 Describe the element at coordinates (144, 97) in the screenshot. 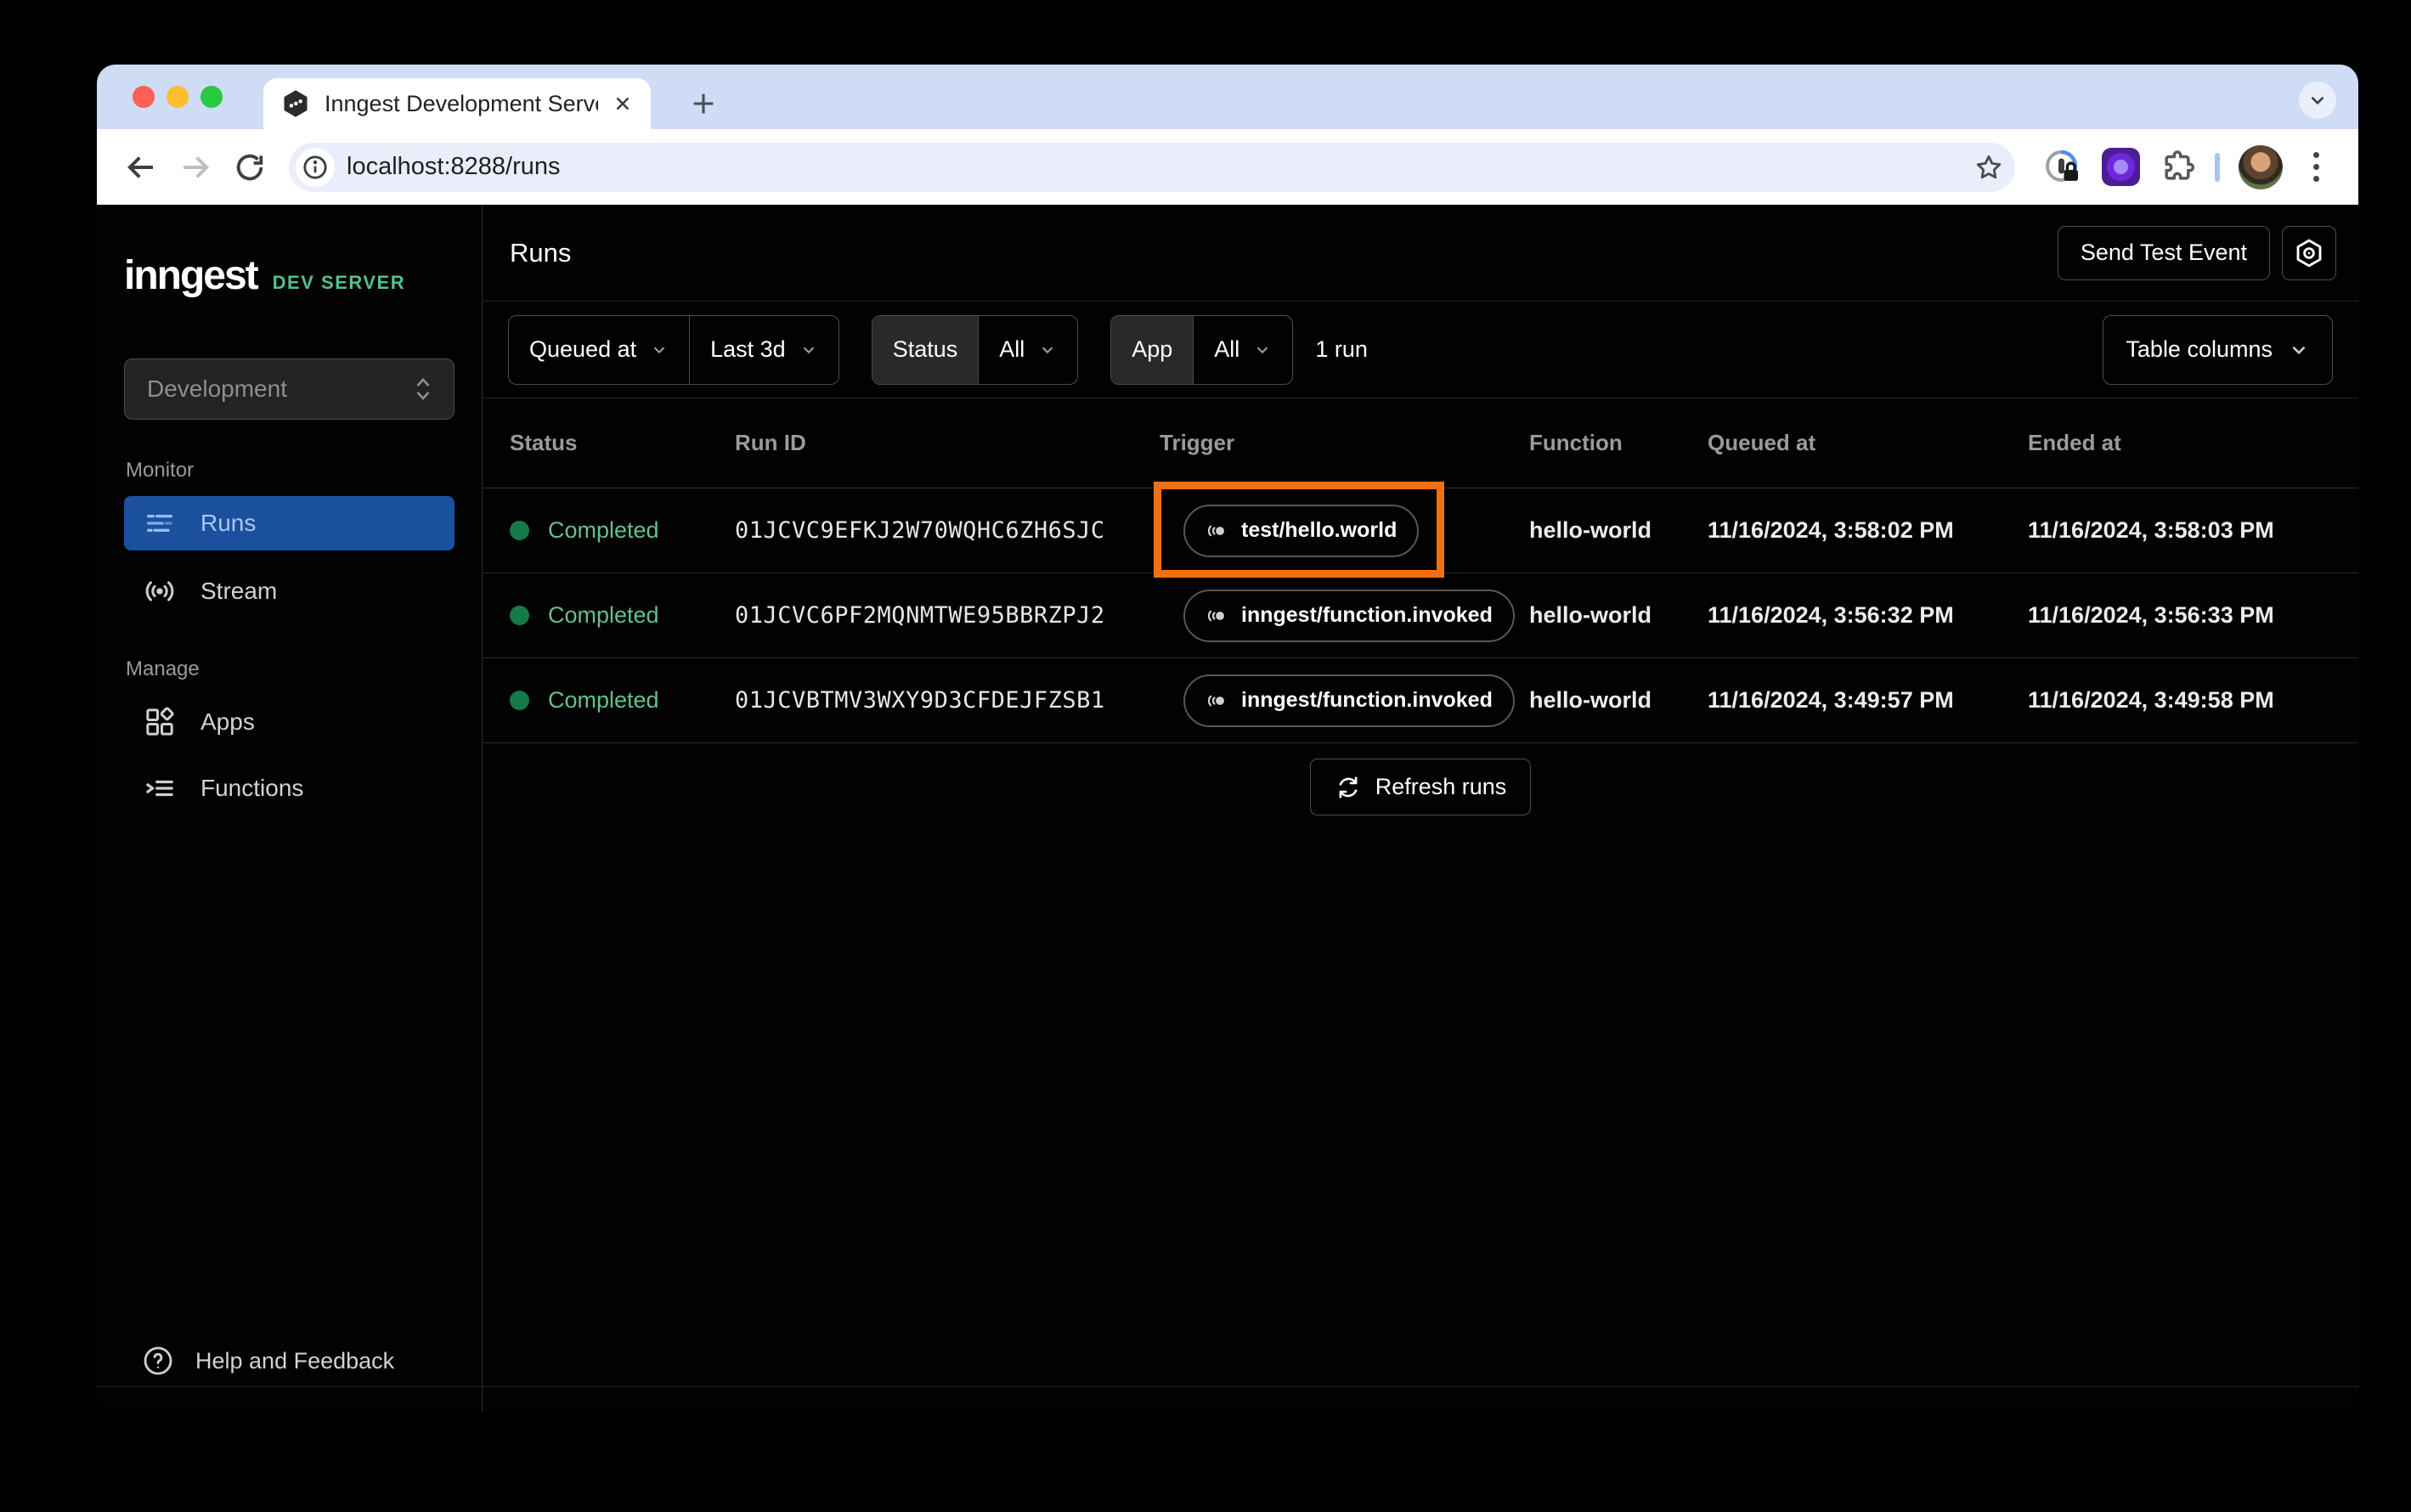

I see `close-window-button` at that location.